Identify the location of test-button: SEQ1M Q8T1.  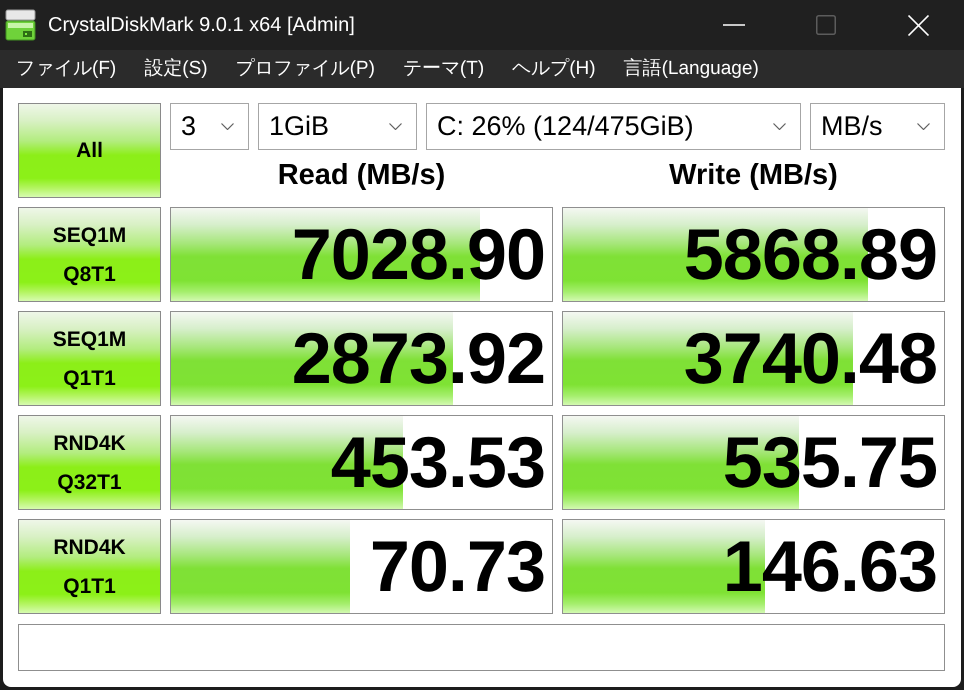
(89, 254).